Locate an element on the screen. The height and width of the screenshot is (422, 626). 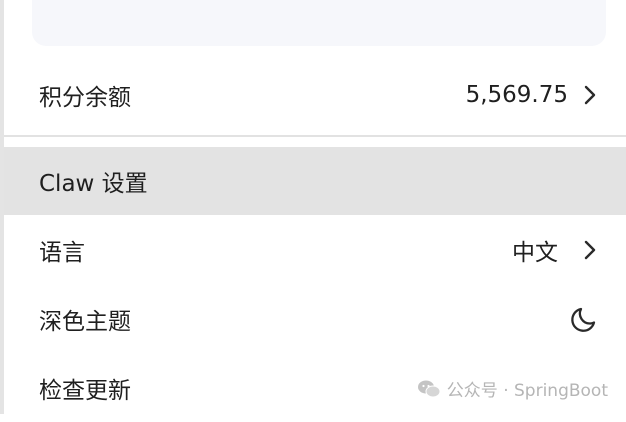
watermark-text: 公众号 · SpringBoot is located at coordinates (527, 391).